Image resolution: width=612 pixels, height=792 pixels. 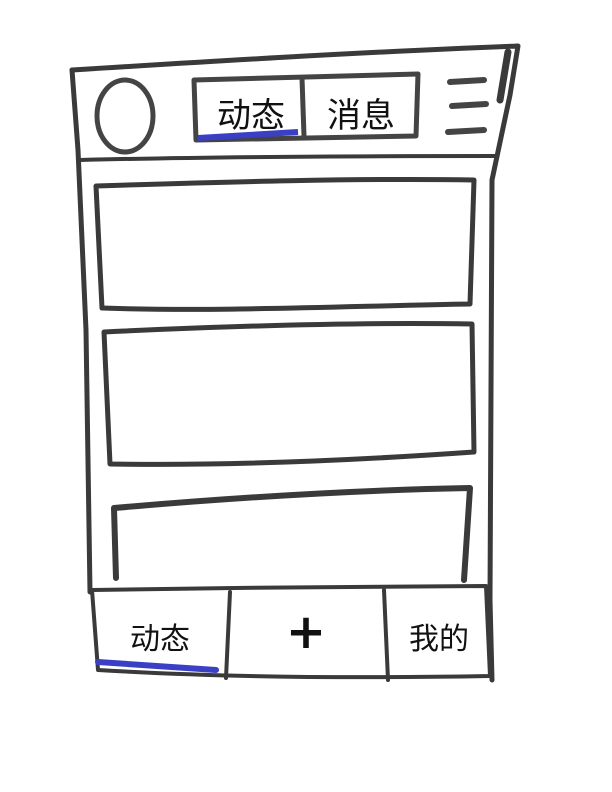 What do you see at coordinates (361, 112) in the screenshot?
I see `tab-xiaoxi: 消息` at bounding box center [361, 112].